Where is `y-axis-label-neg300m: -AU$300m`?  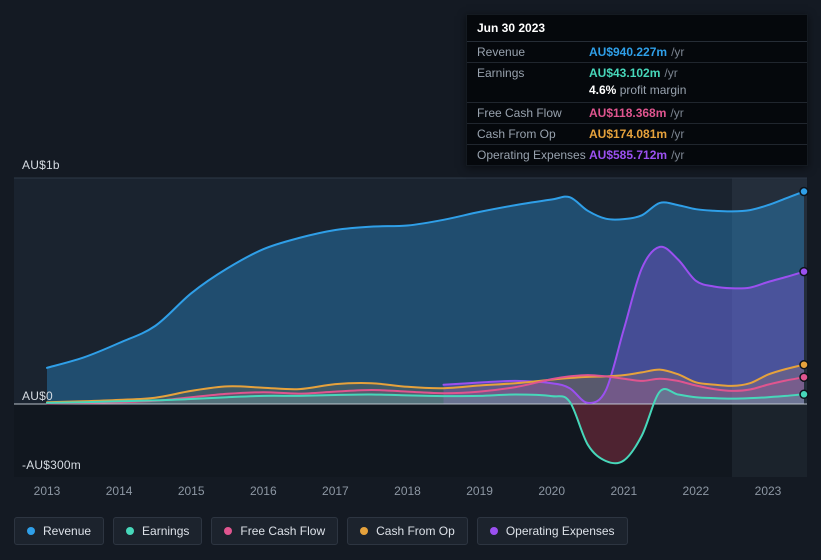
y-axis-label-neg300m: -AU$300m is located at coordinates (51, 465).